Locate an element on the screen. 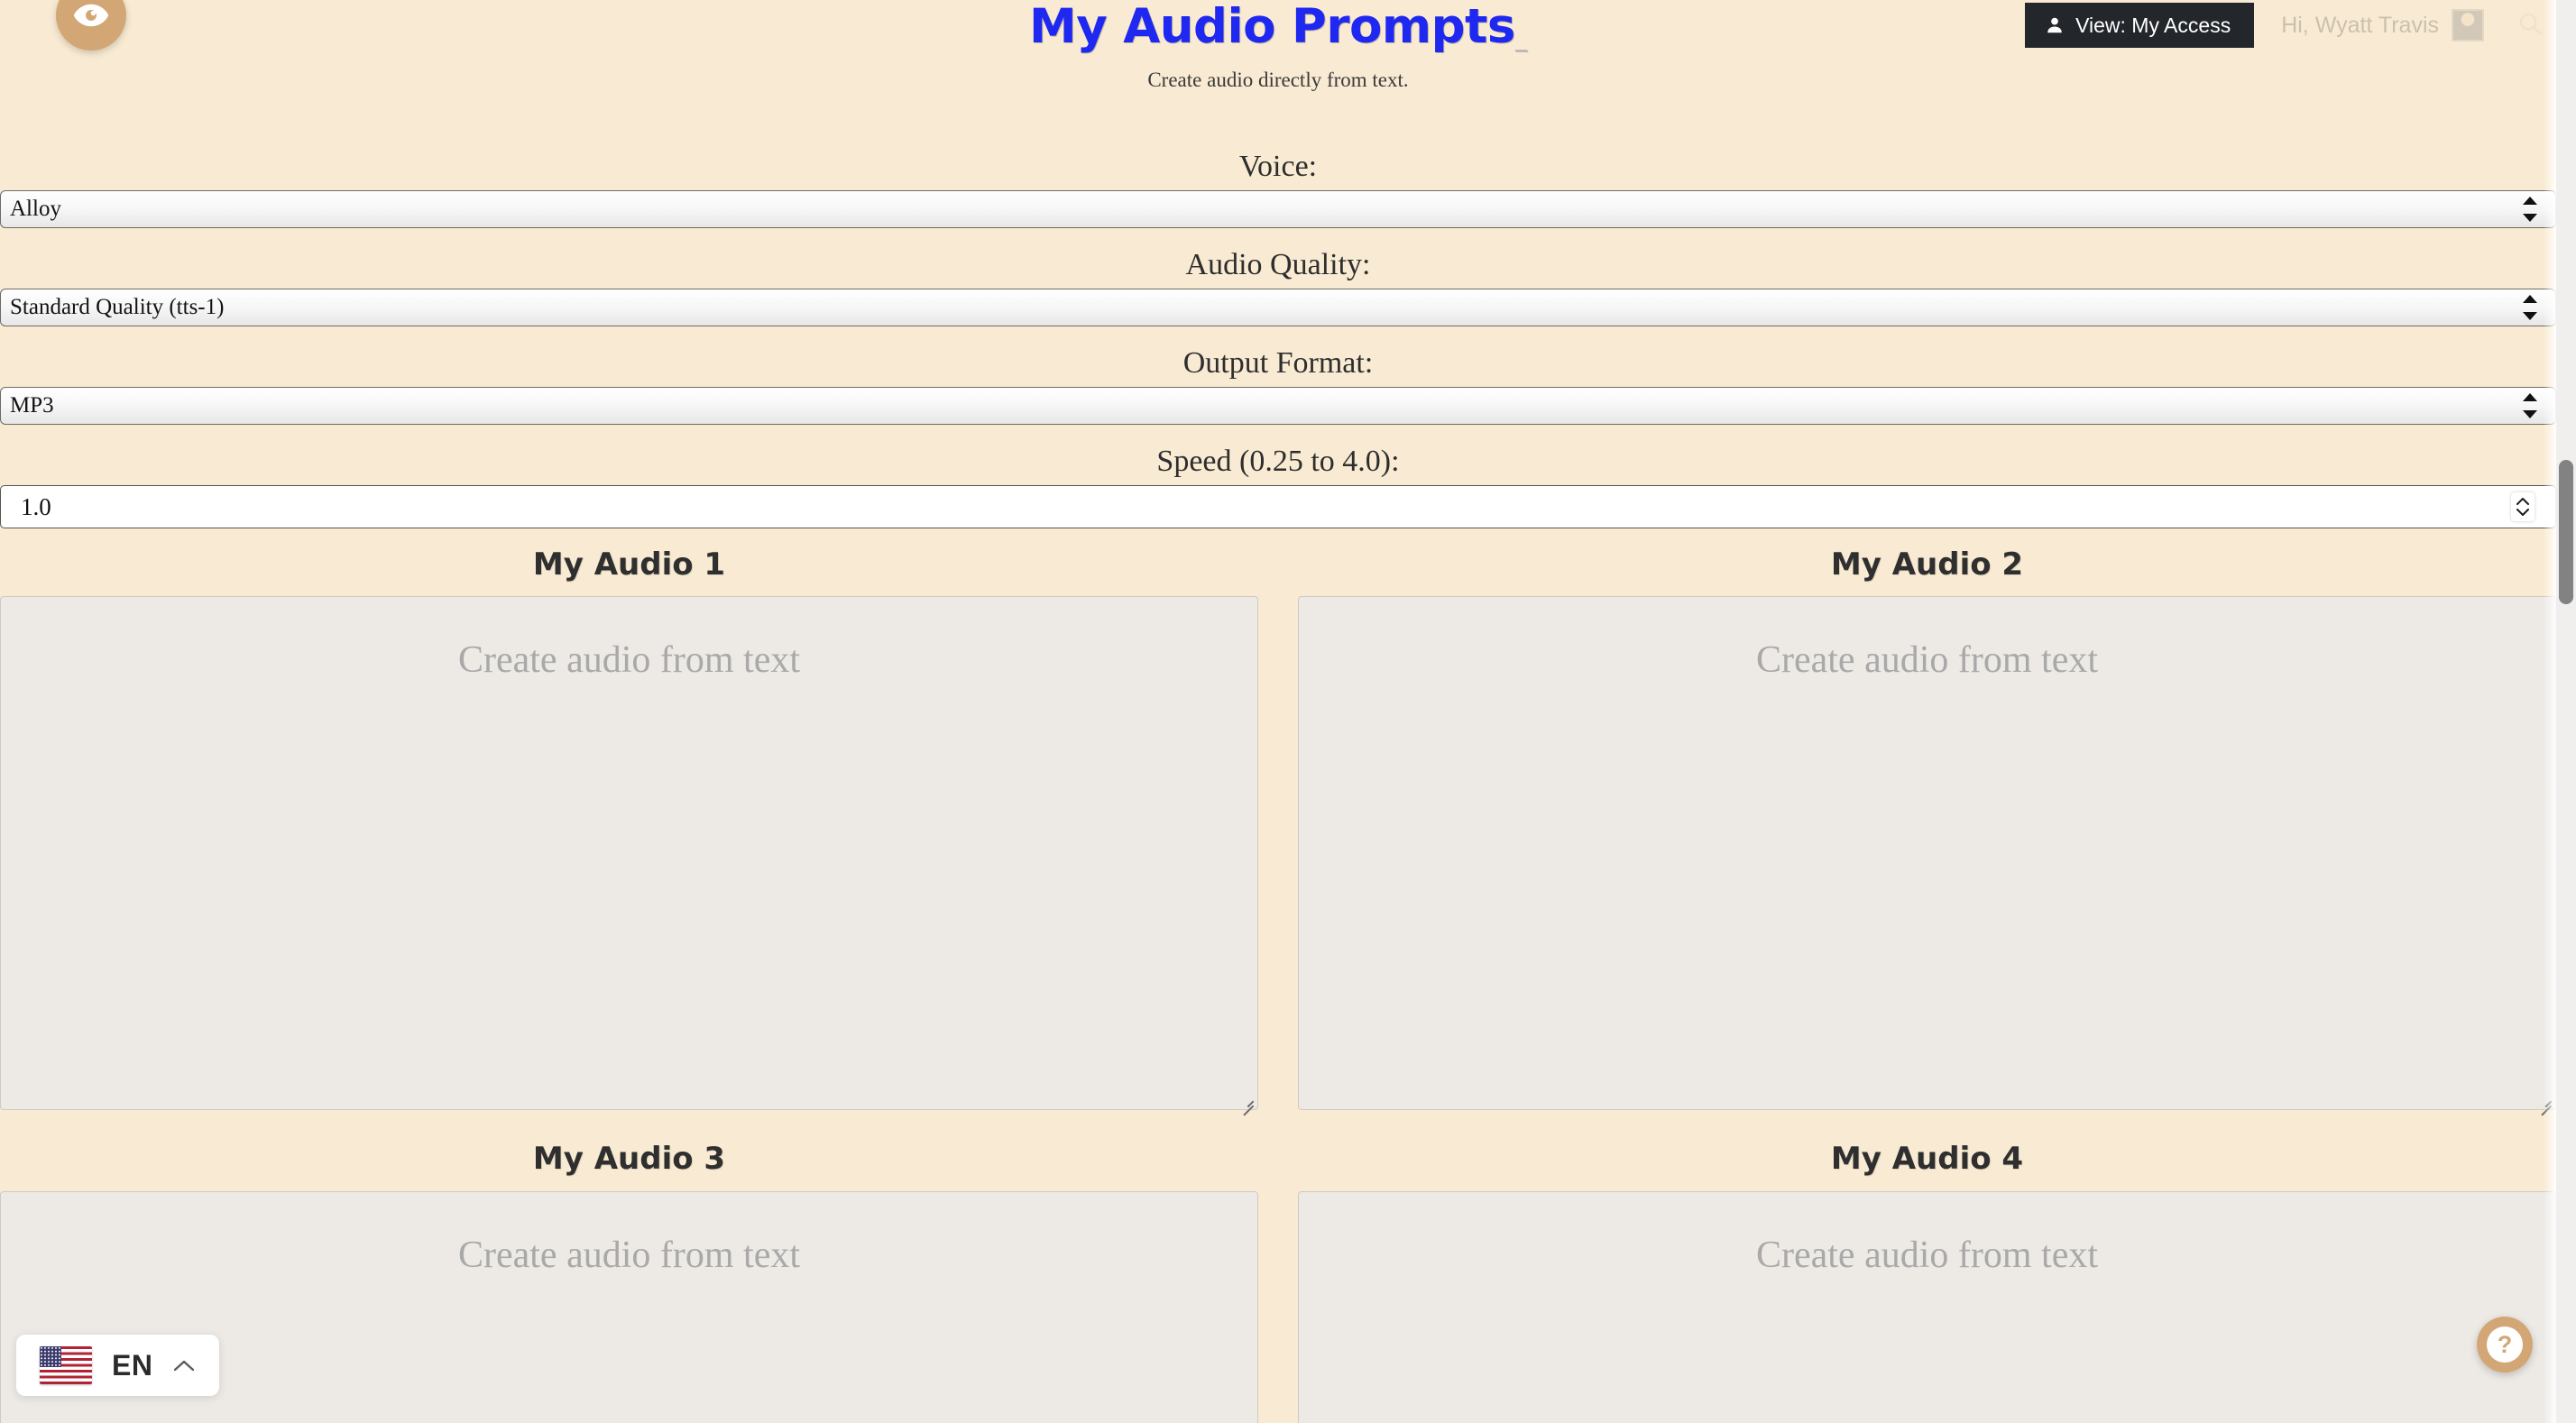  view-my-access-label: View: My Access is located at coordinates (2153, 25).